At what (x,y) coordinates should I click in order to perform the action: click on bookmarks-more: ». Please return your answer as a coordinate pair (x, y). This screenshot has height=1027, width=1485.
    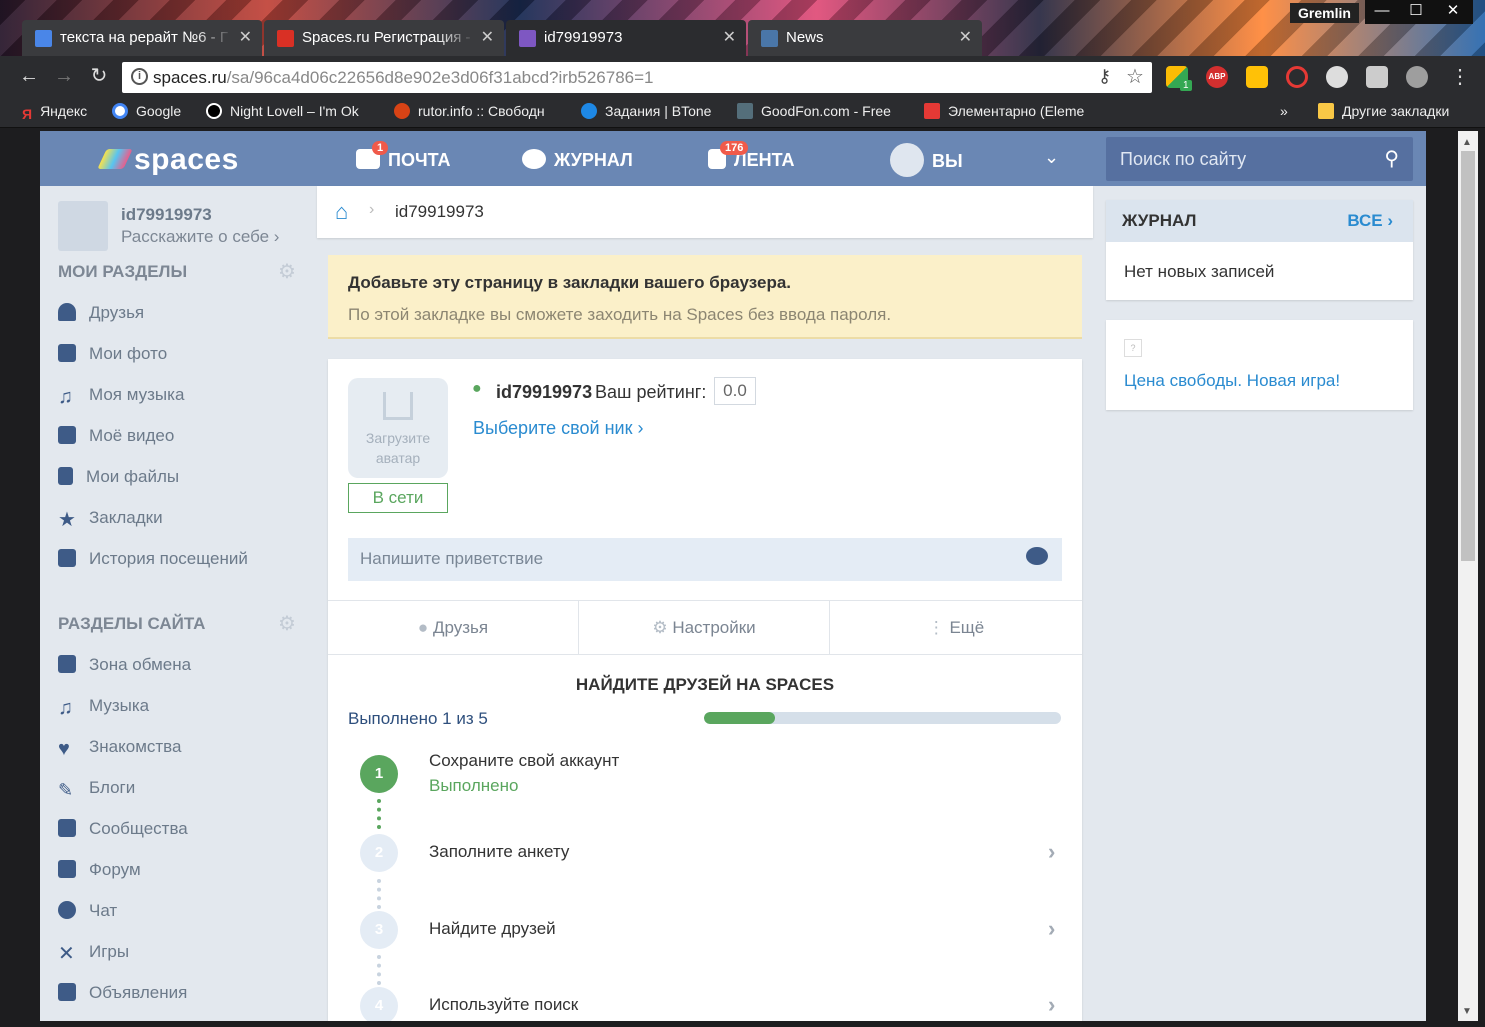
    Looking at the image, I should click on (1284, 111).